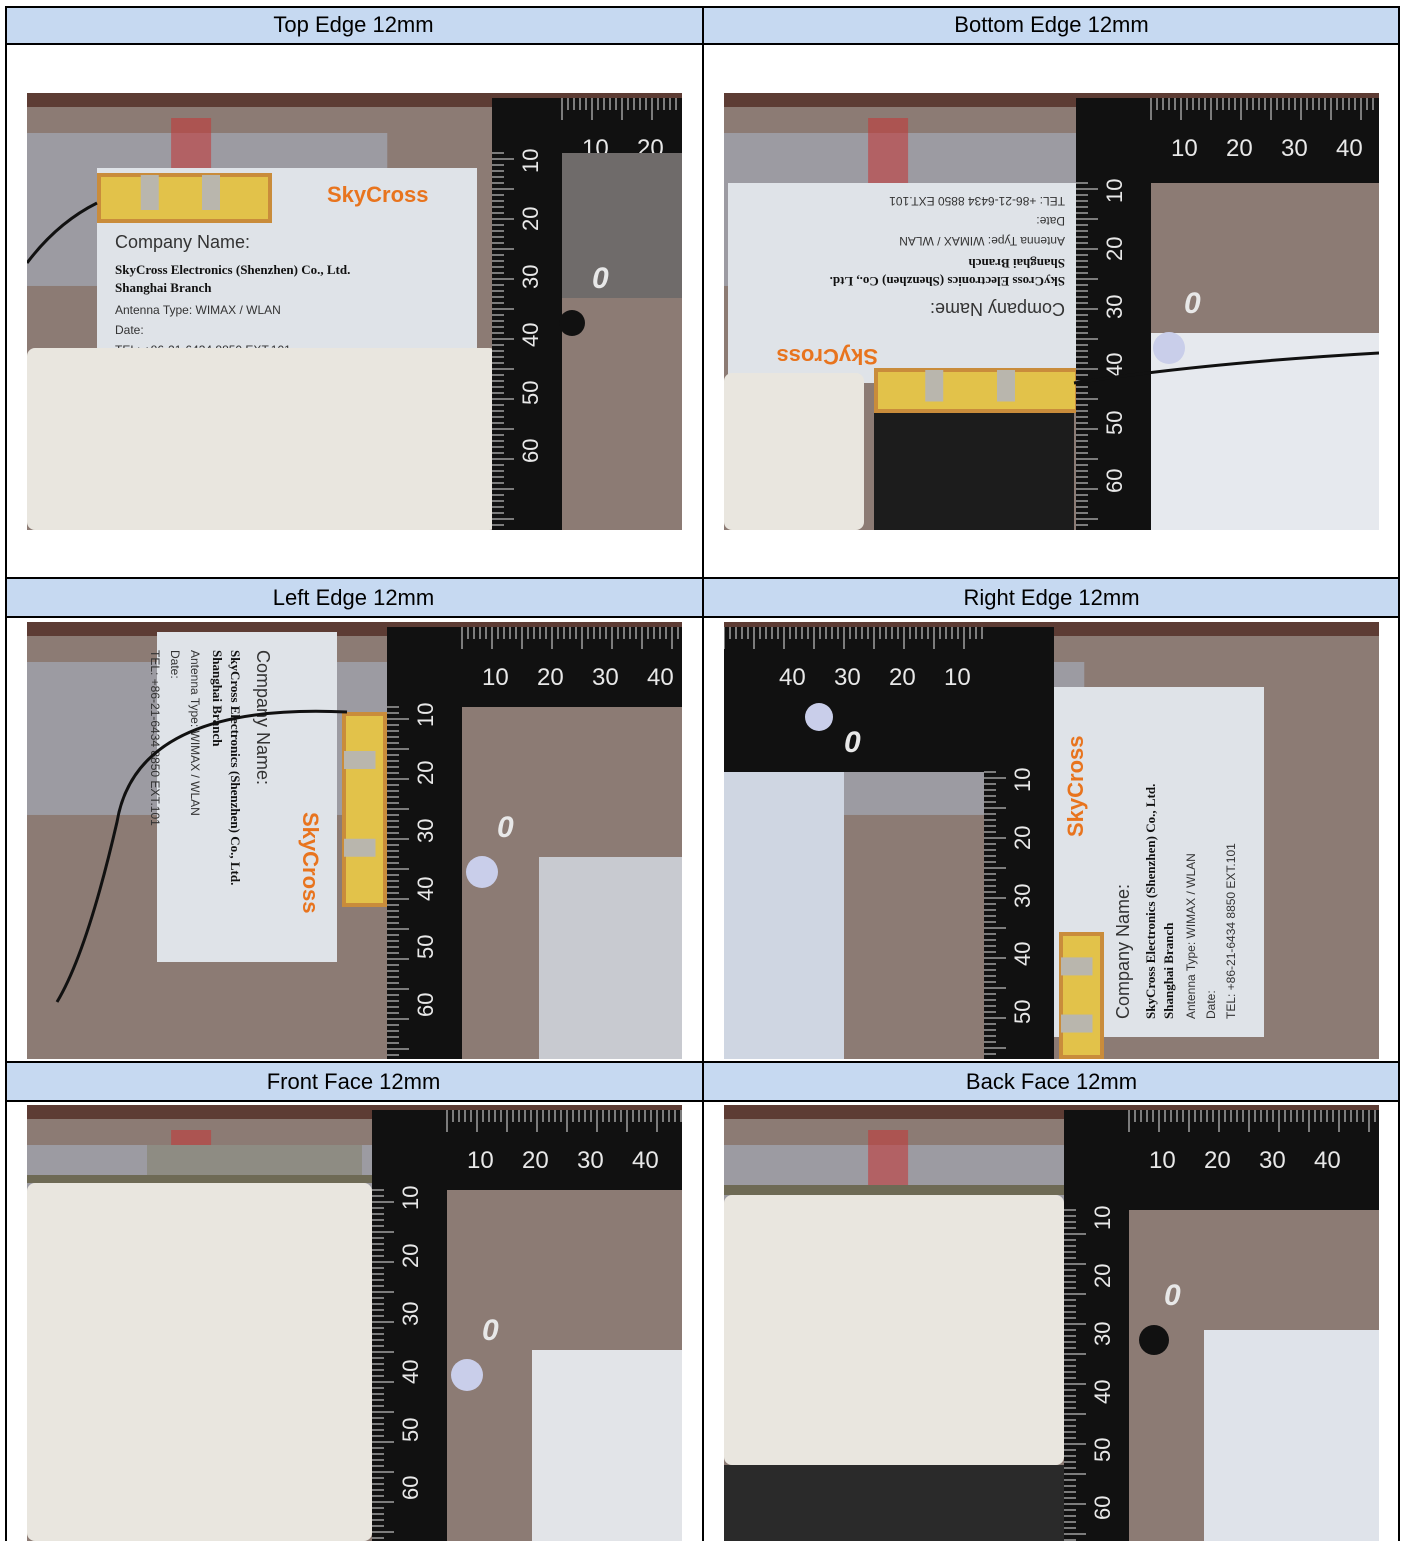 The height and width of the screenshot is (1541, 1405). I want to click on table-border-left, so click(6, 773).